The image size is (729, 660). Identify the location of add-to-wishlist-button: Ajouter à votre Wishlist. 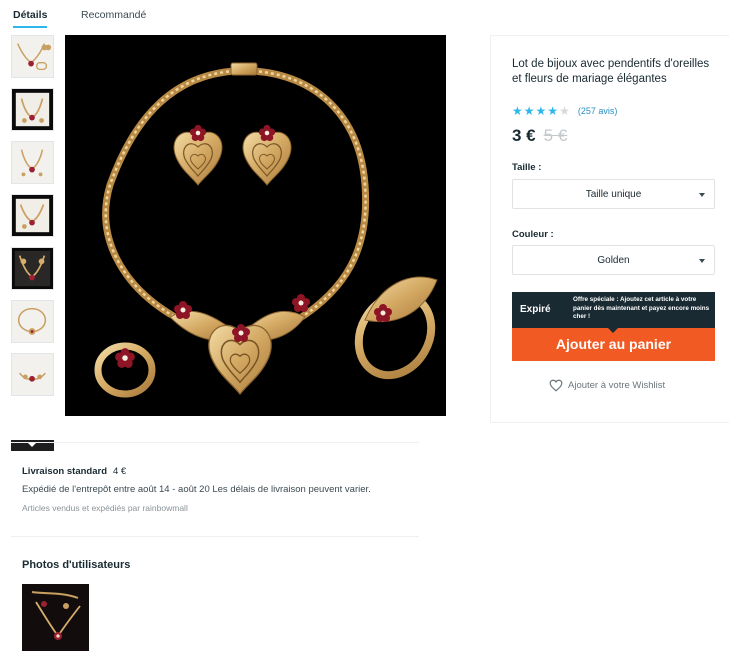
(607, 385).